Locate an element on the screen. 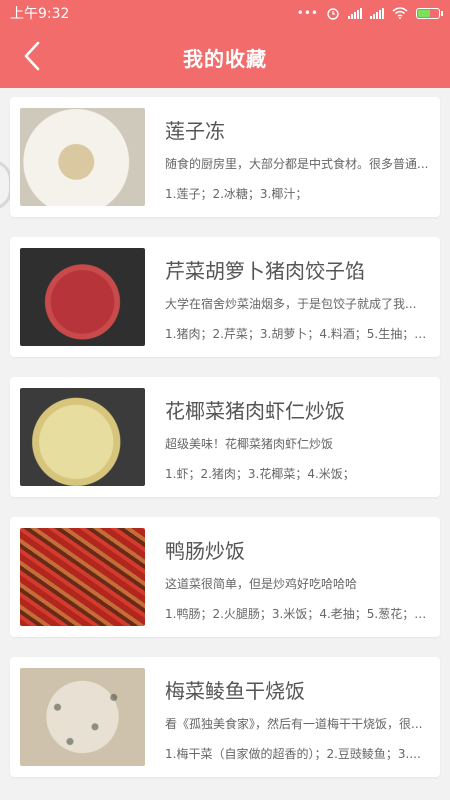 Image resolution: width=450 pixels, height=800 pixels. chevron-left-icon is located at coordinates (32, 56).